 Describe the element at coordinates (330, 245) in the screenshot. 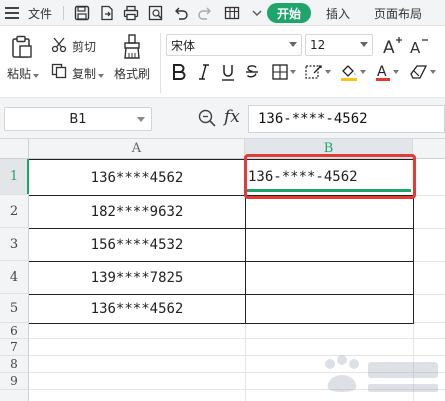

I see `cell-b3` at that location.